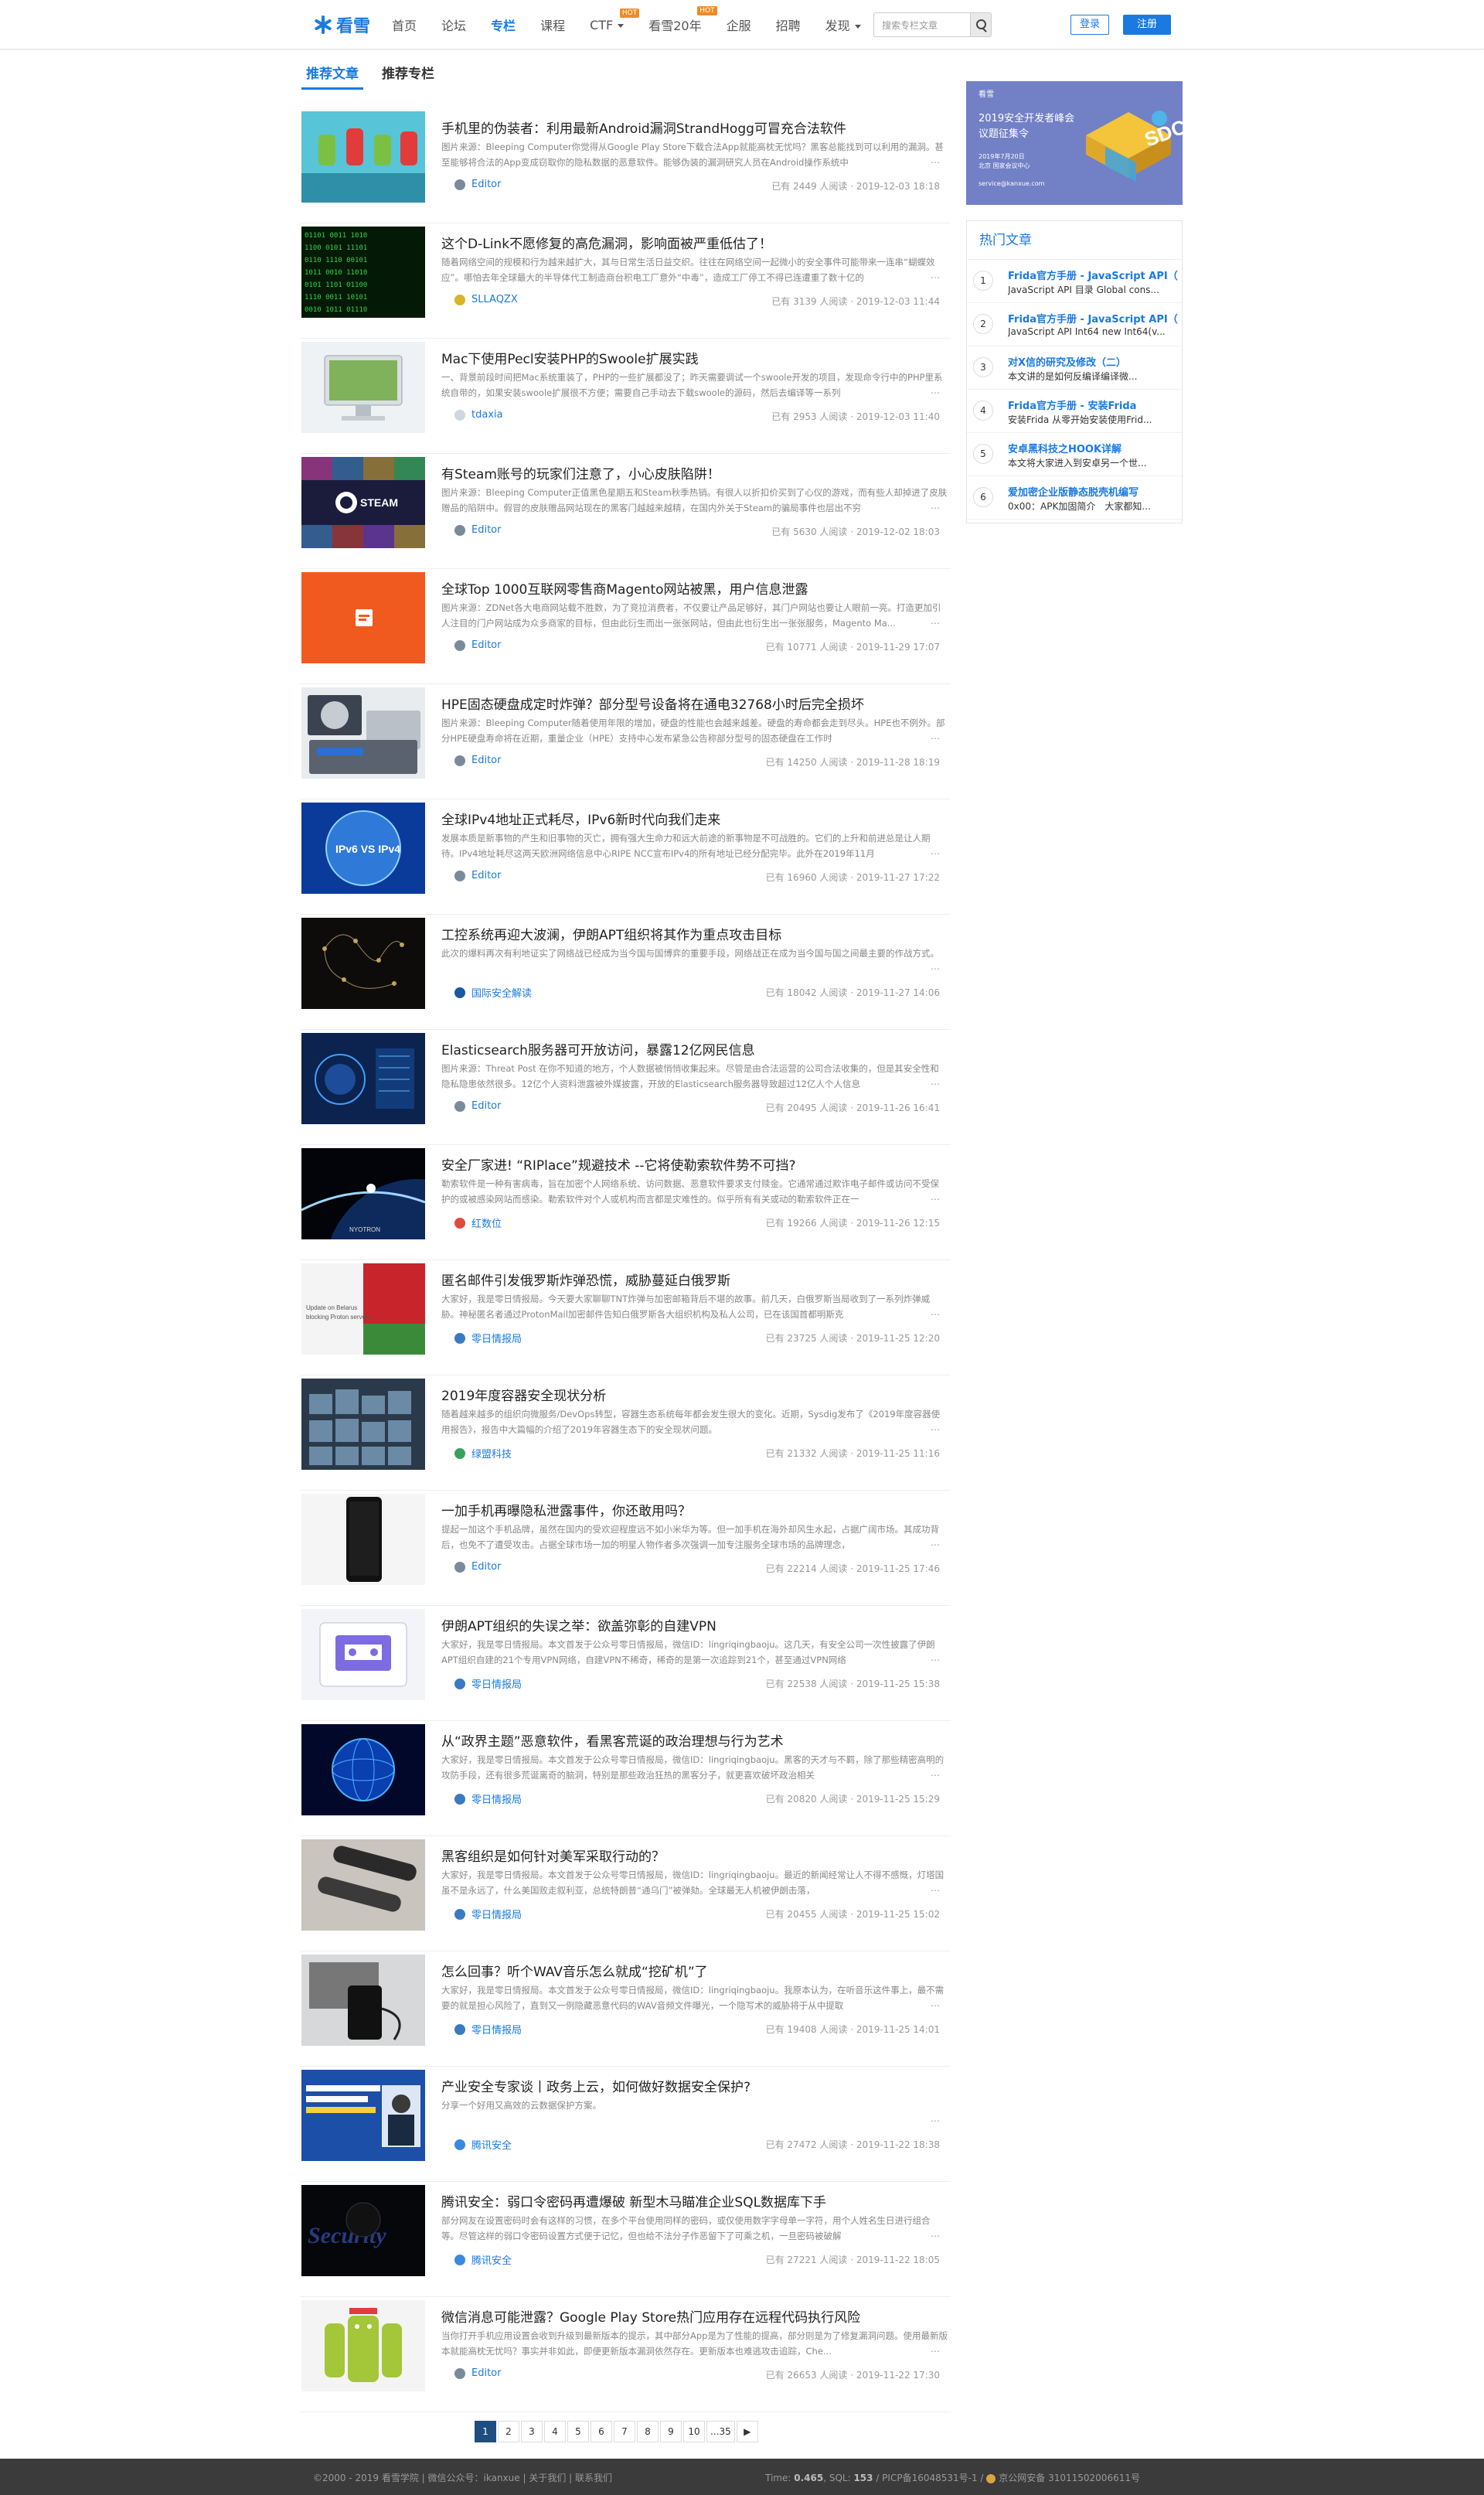  Describe the element at coordinates (486, 299) in the screenshot. I see `article-author: SLLAQZX` at that location.